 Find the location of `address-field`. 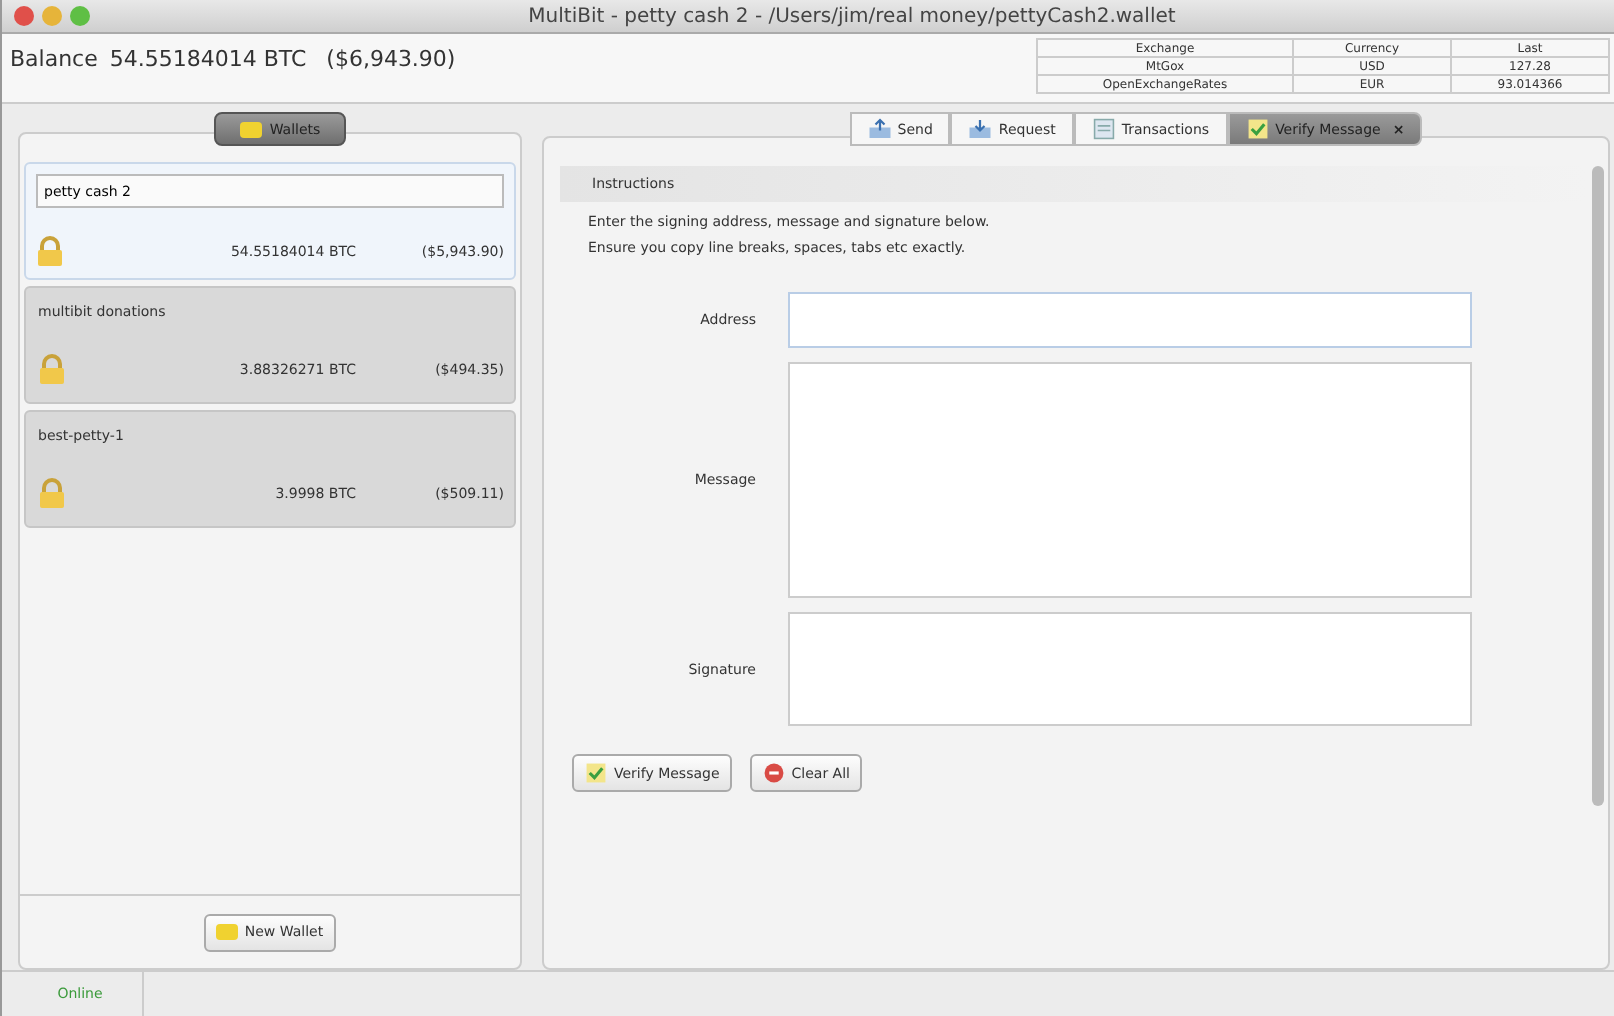

address-field is located at coordinates (1130, 320).